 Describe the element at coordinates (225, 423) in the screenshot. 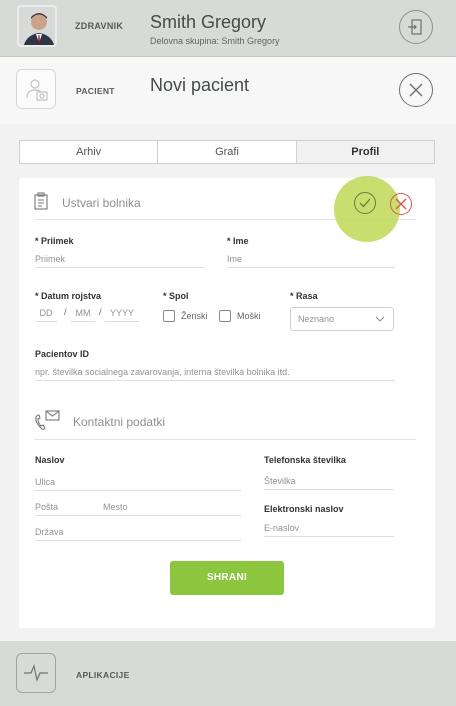

I see `section-contact: Kontaktni podatki` at that location.